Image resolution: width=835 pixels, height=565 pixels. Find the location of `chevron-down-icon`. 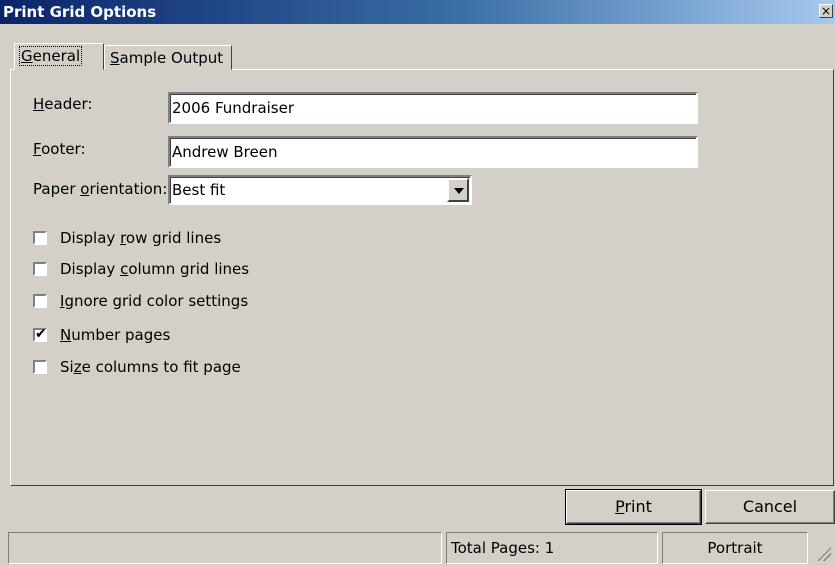

chevron-down-icon is located at coordinates (458, 190).